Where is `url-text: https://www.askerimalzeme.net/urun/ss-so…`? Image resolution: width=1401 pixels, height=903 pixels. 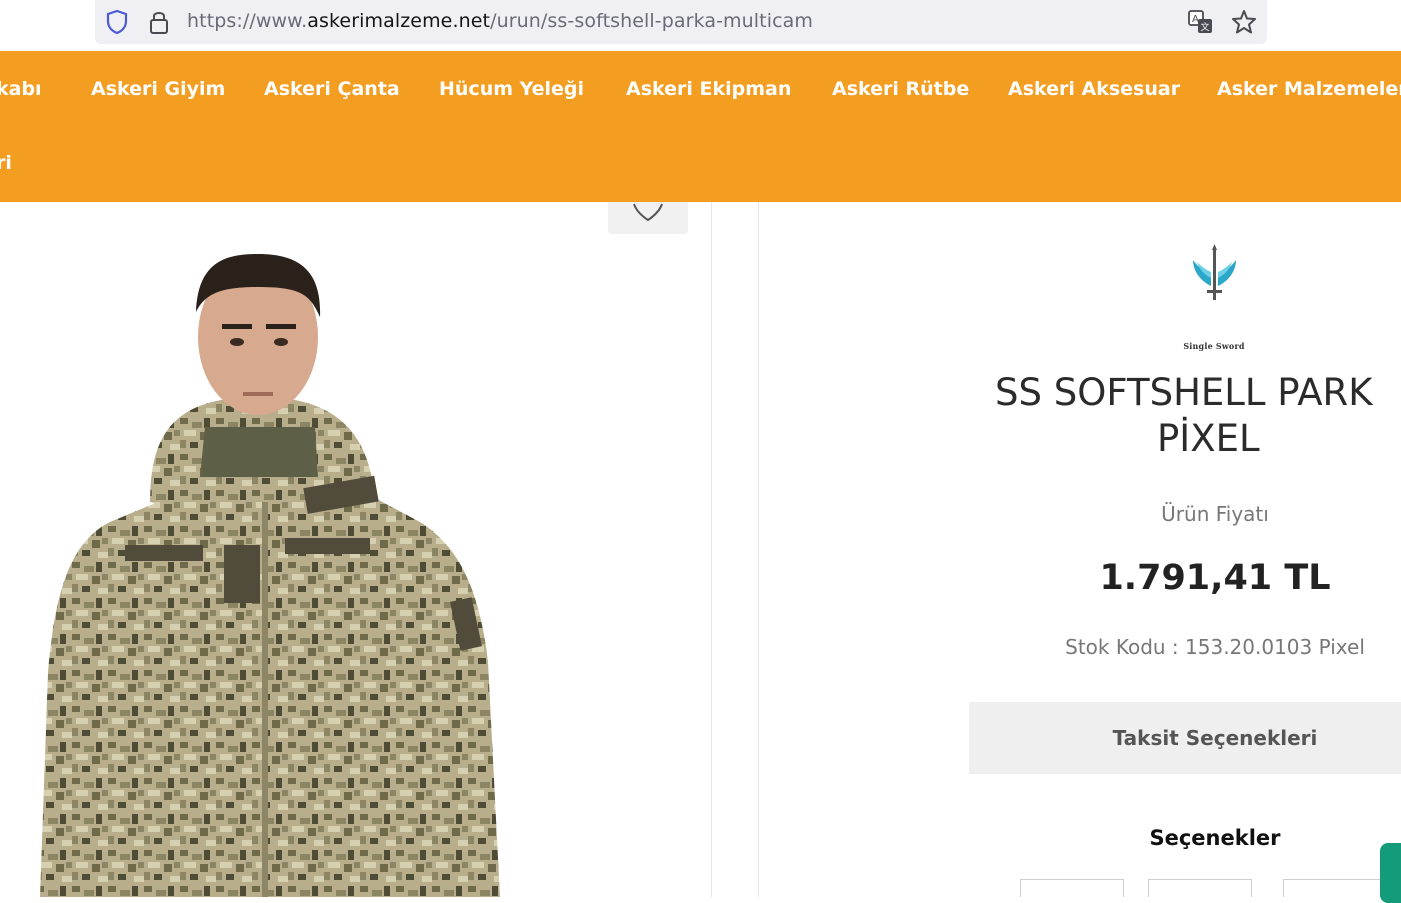 url-text: https://www.askerimalzeme.net/urun/ss-so… is located at coordinates (500, 21).